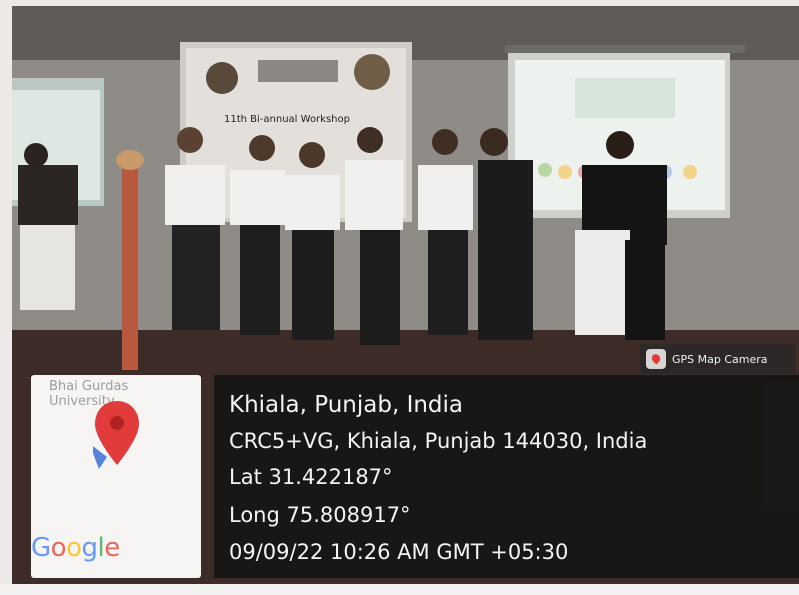  I want to click on photo-bottom-border, so click(399, 589).